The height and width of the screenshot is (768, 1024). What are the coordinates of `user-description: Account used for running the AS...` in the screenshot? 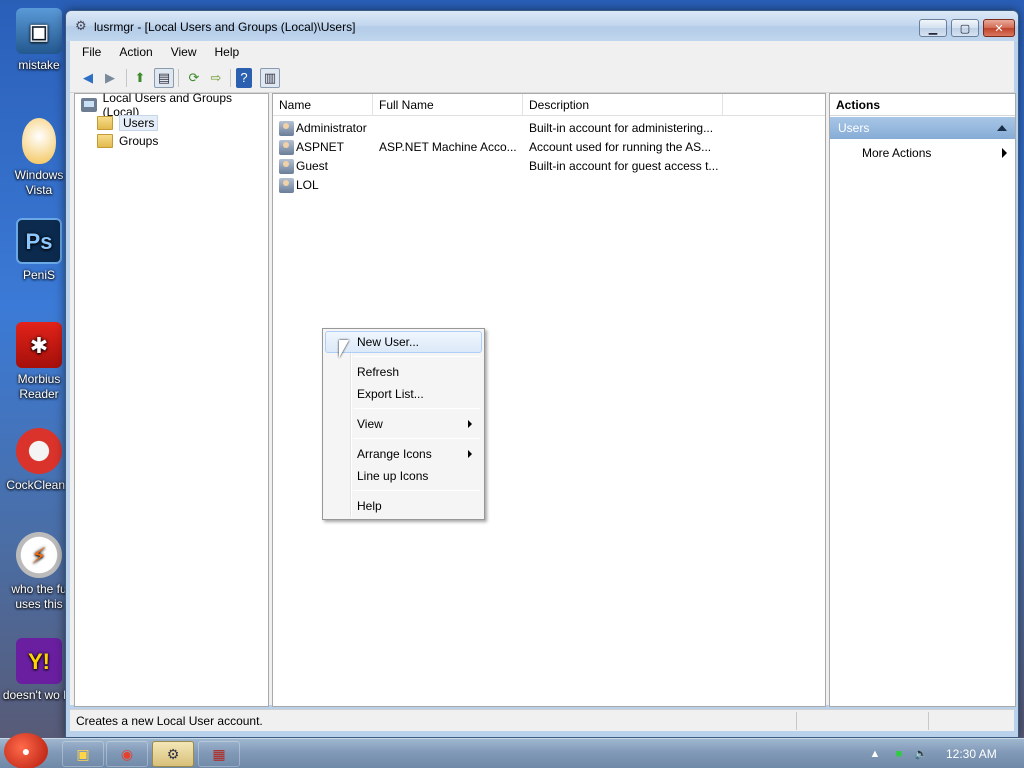 It's located at (620, 147).